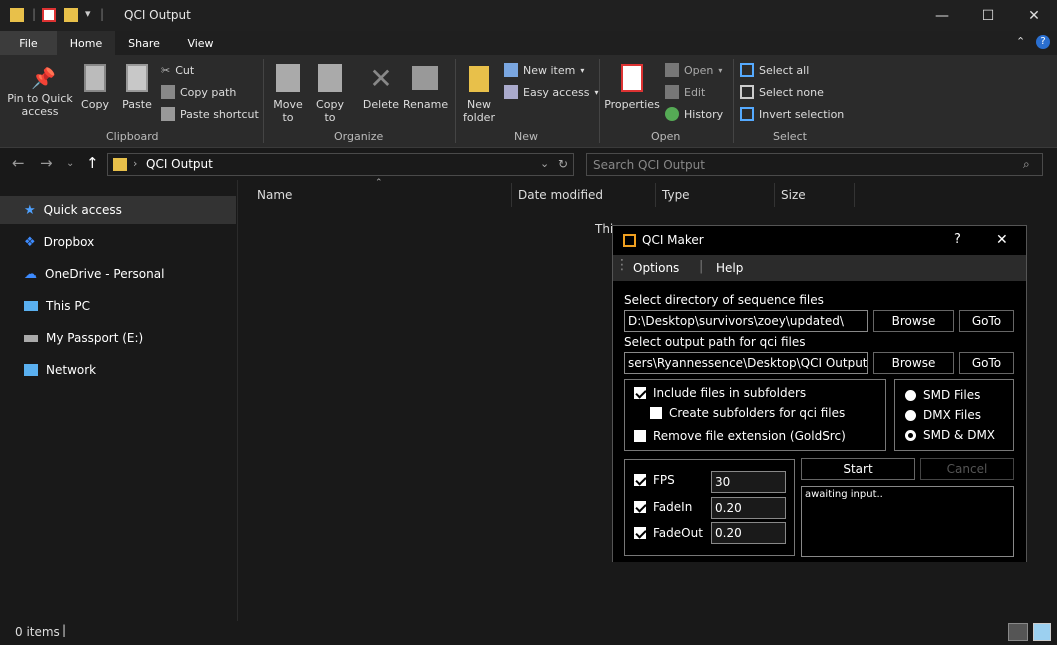 The image size is (1057, 645). Describe the element at coordinates (913, 321) in the screenshot. I see `seq-browse-button: Browse` at that location.